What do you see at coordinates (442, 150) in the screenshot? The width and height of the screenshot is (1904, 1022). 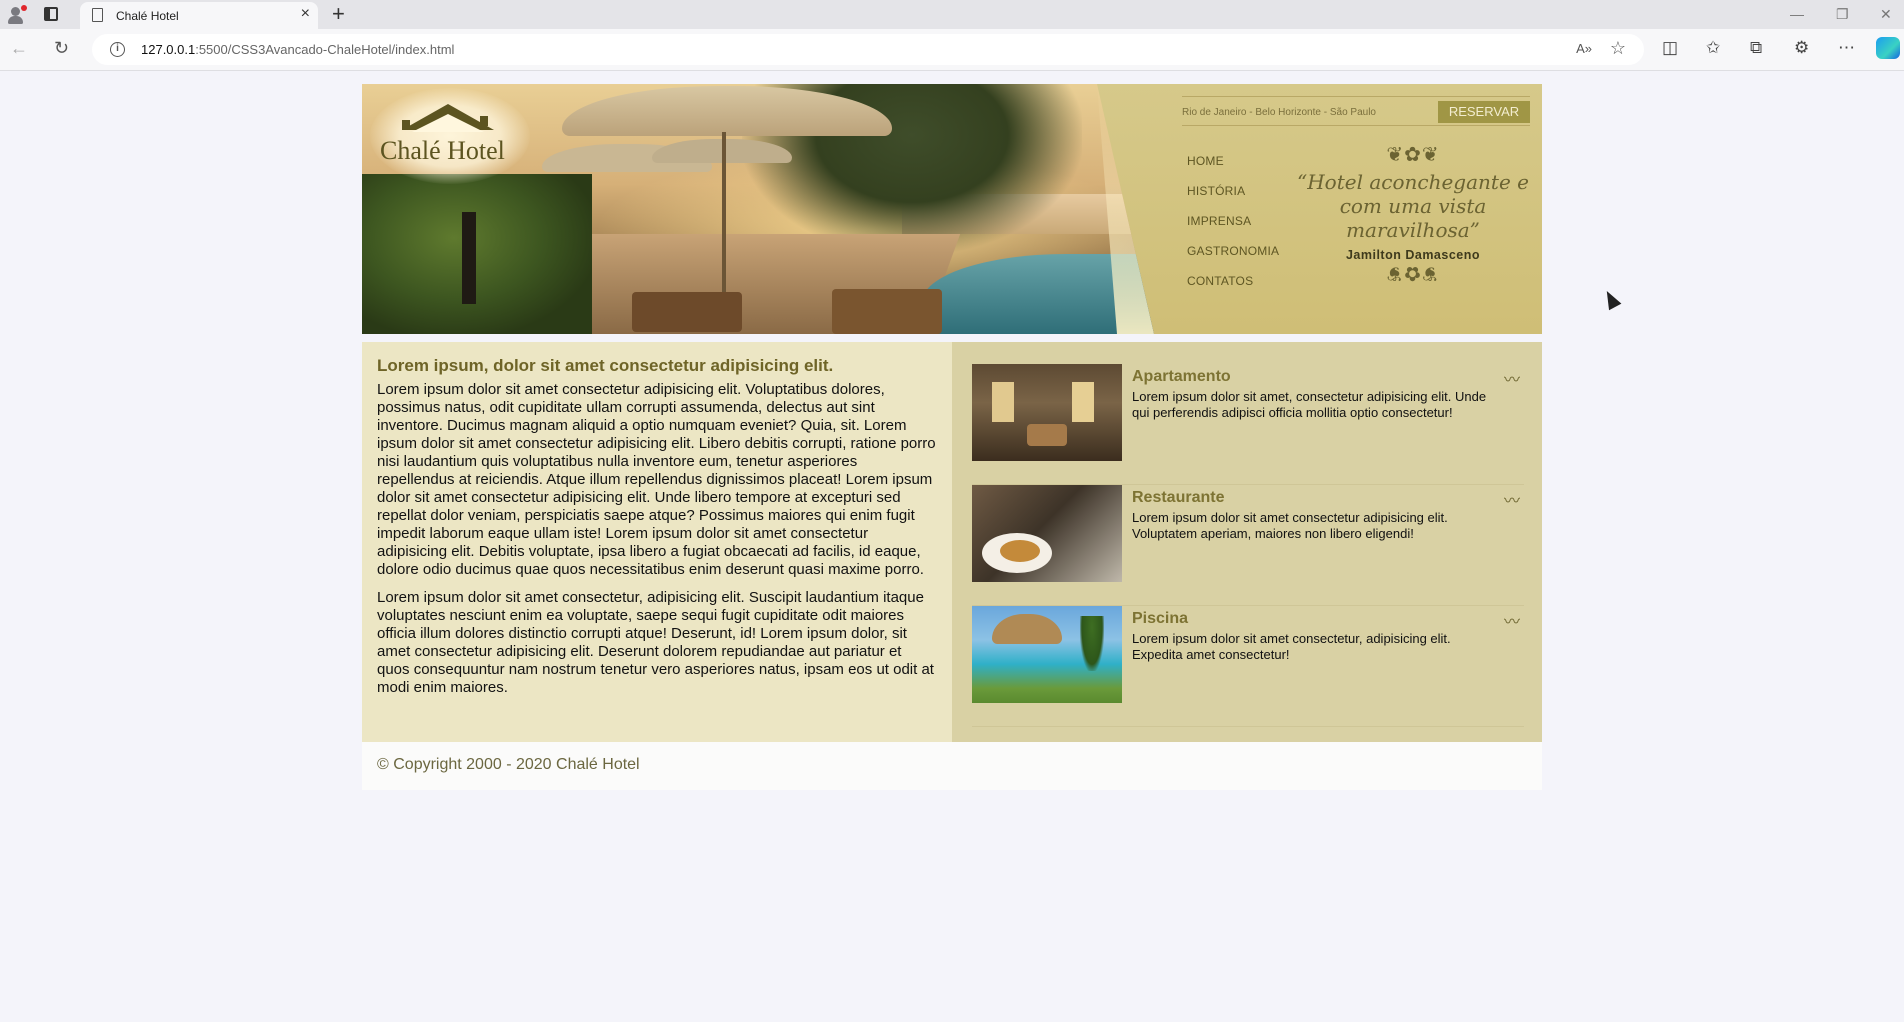 I see `logo-text: Chalé Hotel` at bounding box center [442, 150].